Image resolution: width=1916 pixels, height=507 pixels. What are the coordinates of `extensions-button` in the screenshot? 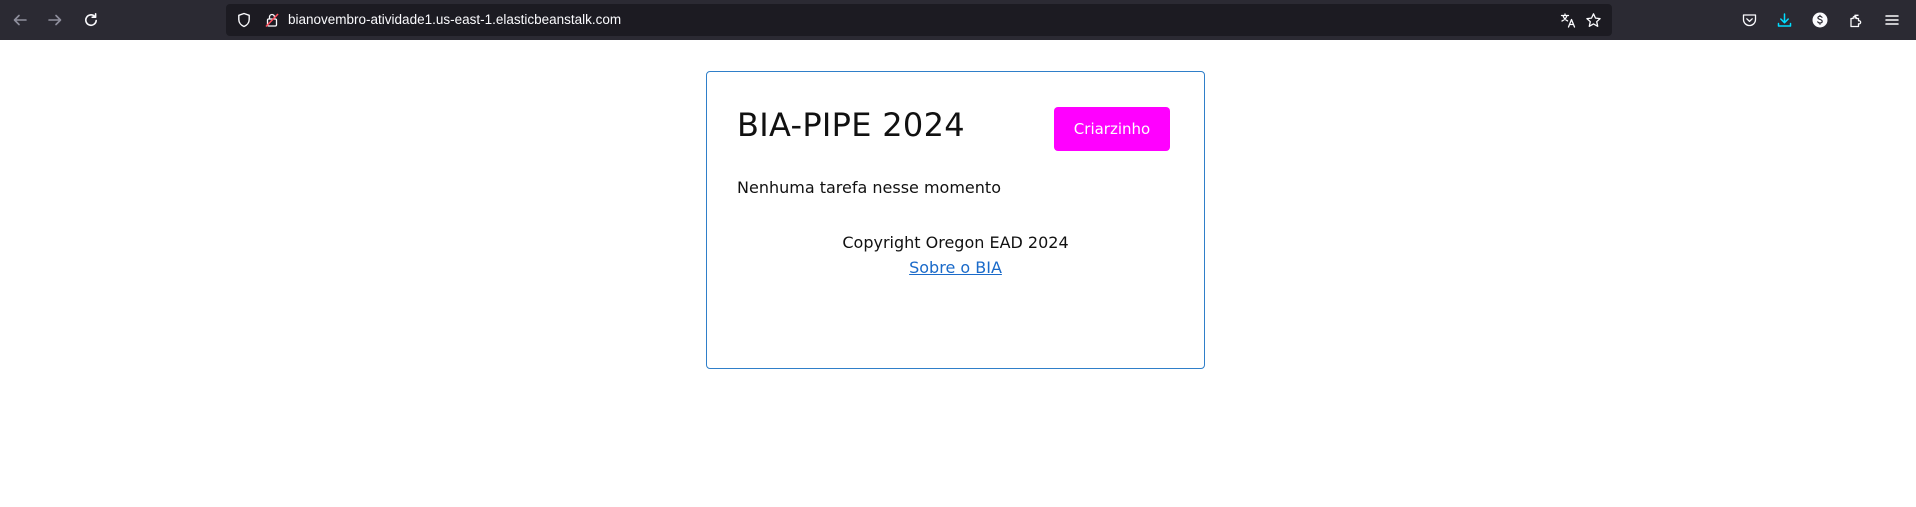 It's located at (1856, 20).